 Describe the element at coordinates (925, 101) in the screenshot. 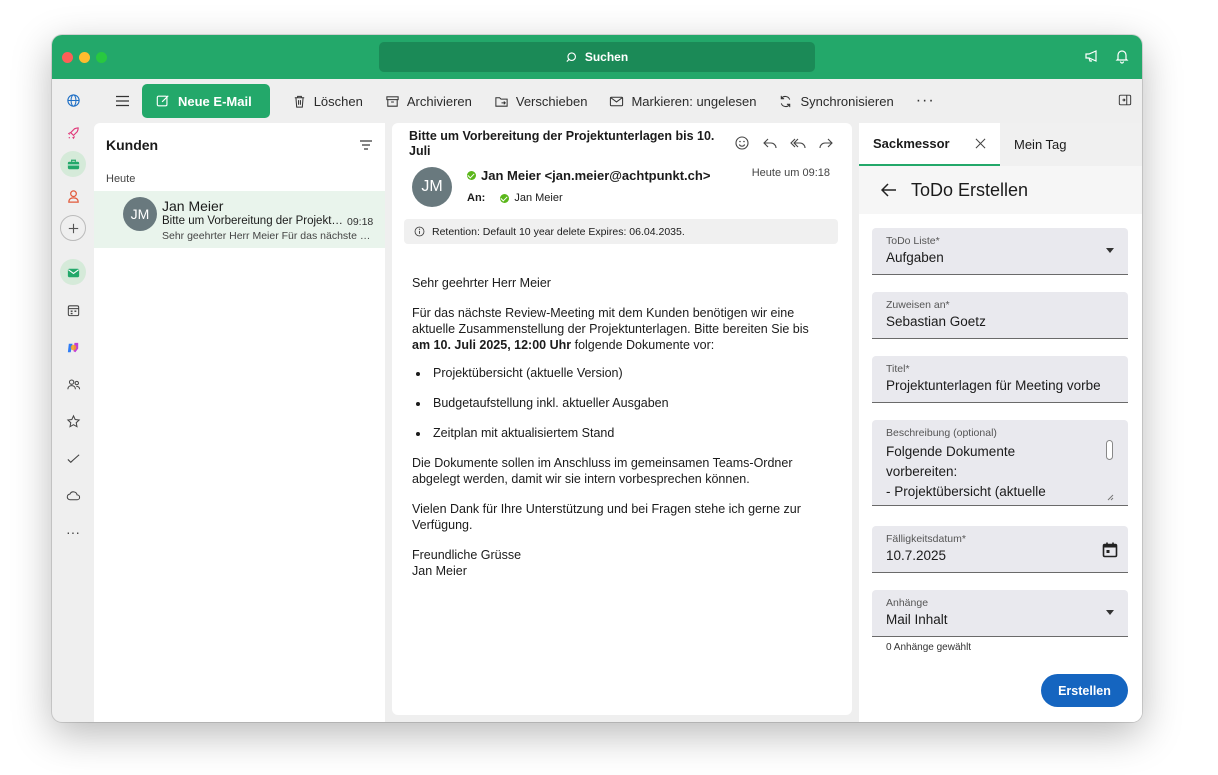

I see `more-actions-button: ···` at that location.